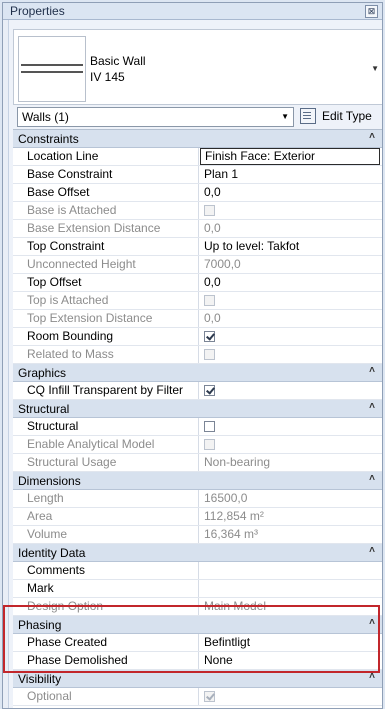  What do you see at coordinates (291, 174) in the screenshot?
I see `property-value: Plan 1` at bounding box center [291, 174].